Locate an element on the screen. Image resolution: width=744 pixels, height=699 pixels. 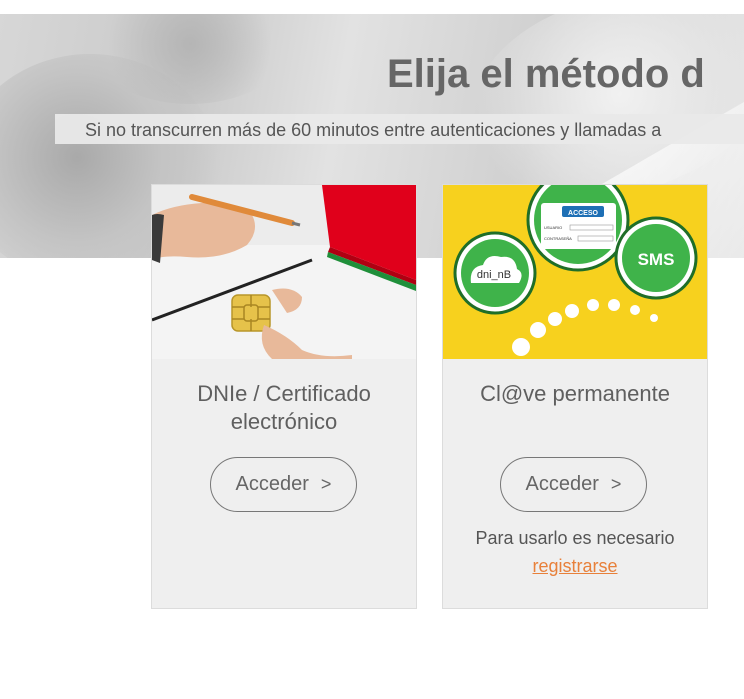
clave-image: ACCESO USUARIO CONTRASEÑA dni_nB SMS is located at coordinates (575, 272).